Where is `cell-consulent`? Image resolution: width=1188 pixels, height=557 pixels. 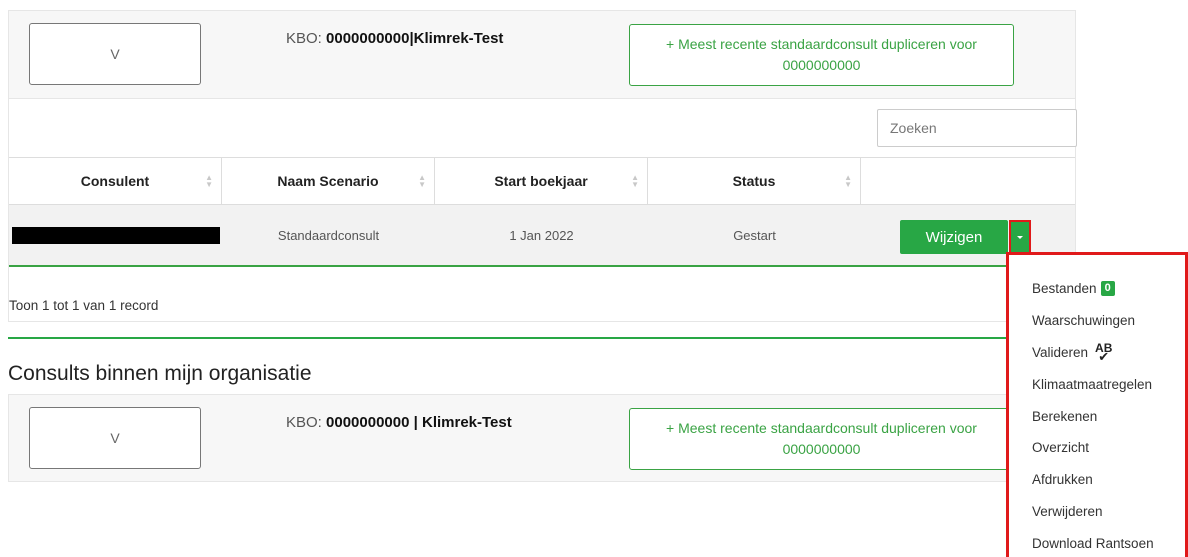
cell-consulent is located at coordinates (115, 235).